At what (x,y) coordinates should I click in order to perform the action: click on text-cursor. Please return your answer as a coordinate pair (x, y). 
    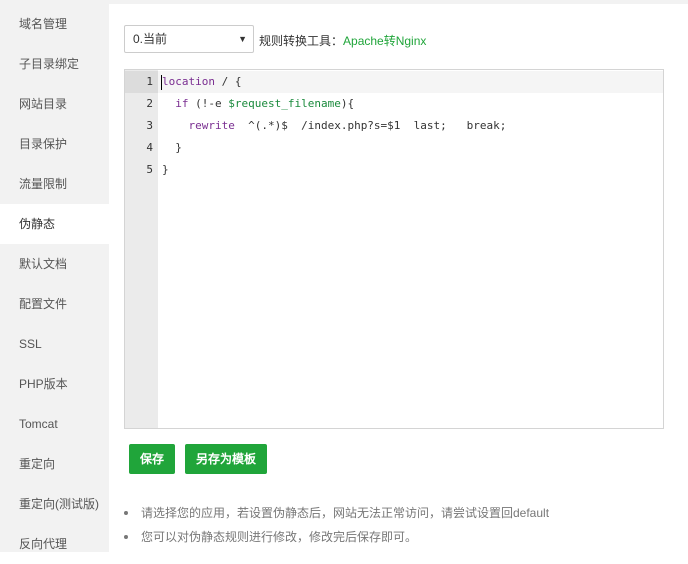
    Looking at the image, I should click on (161, 82).